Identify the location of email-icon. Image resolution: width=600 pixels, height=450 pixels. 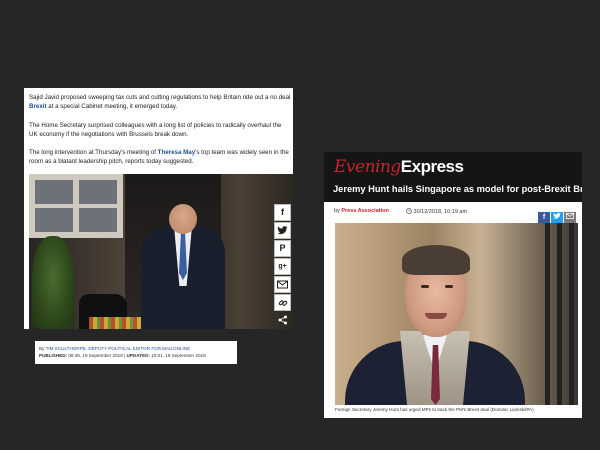
(282, 284).